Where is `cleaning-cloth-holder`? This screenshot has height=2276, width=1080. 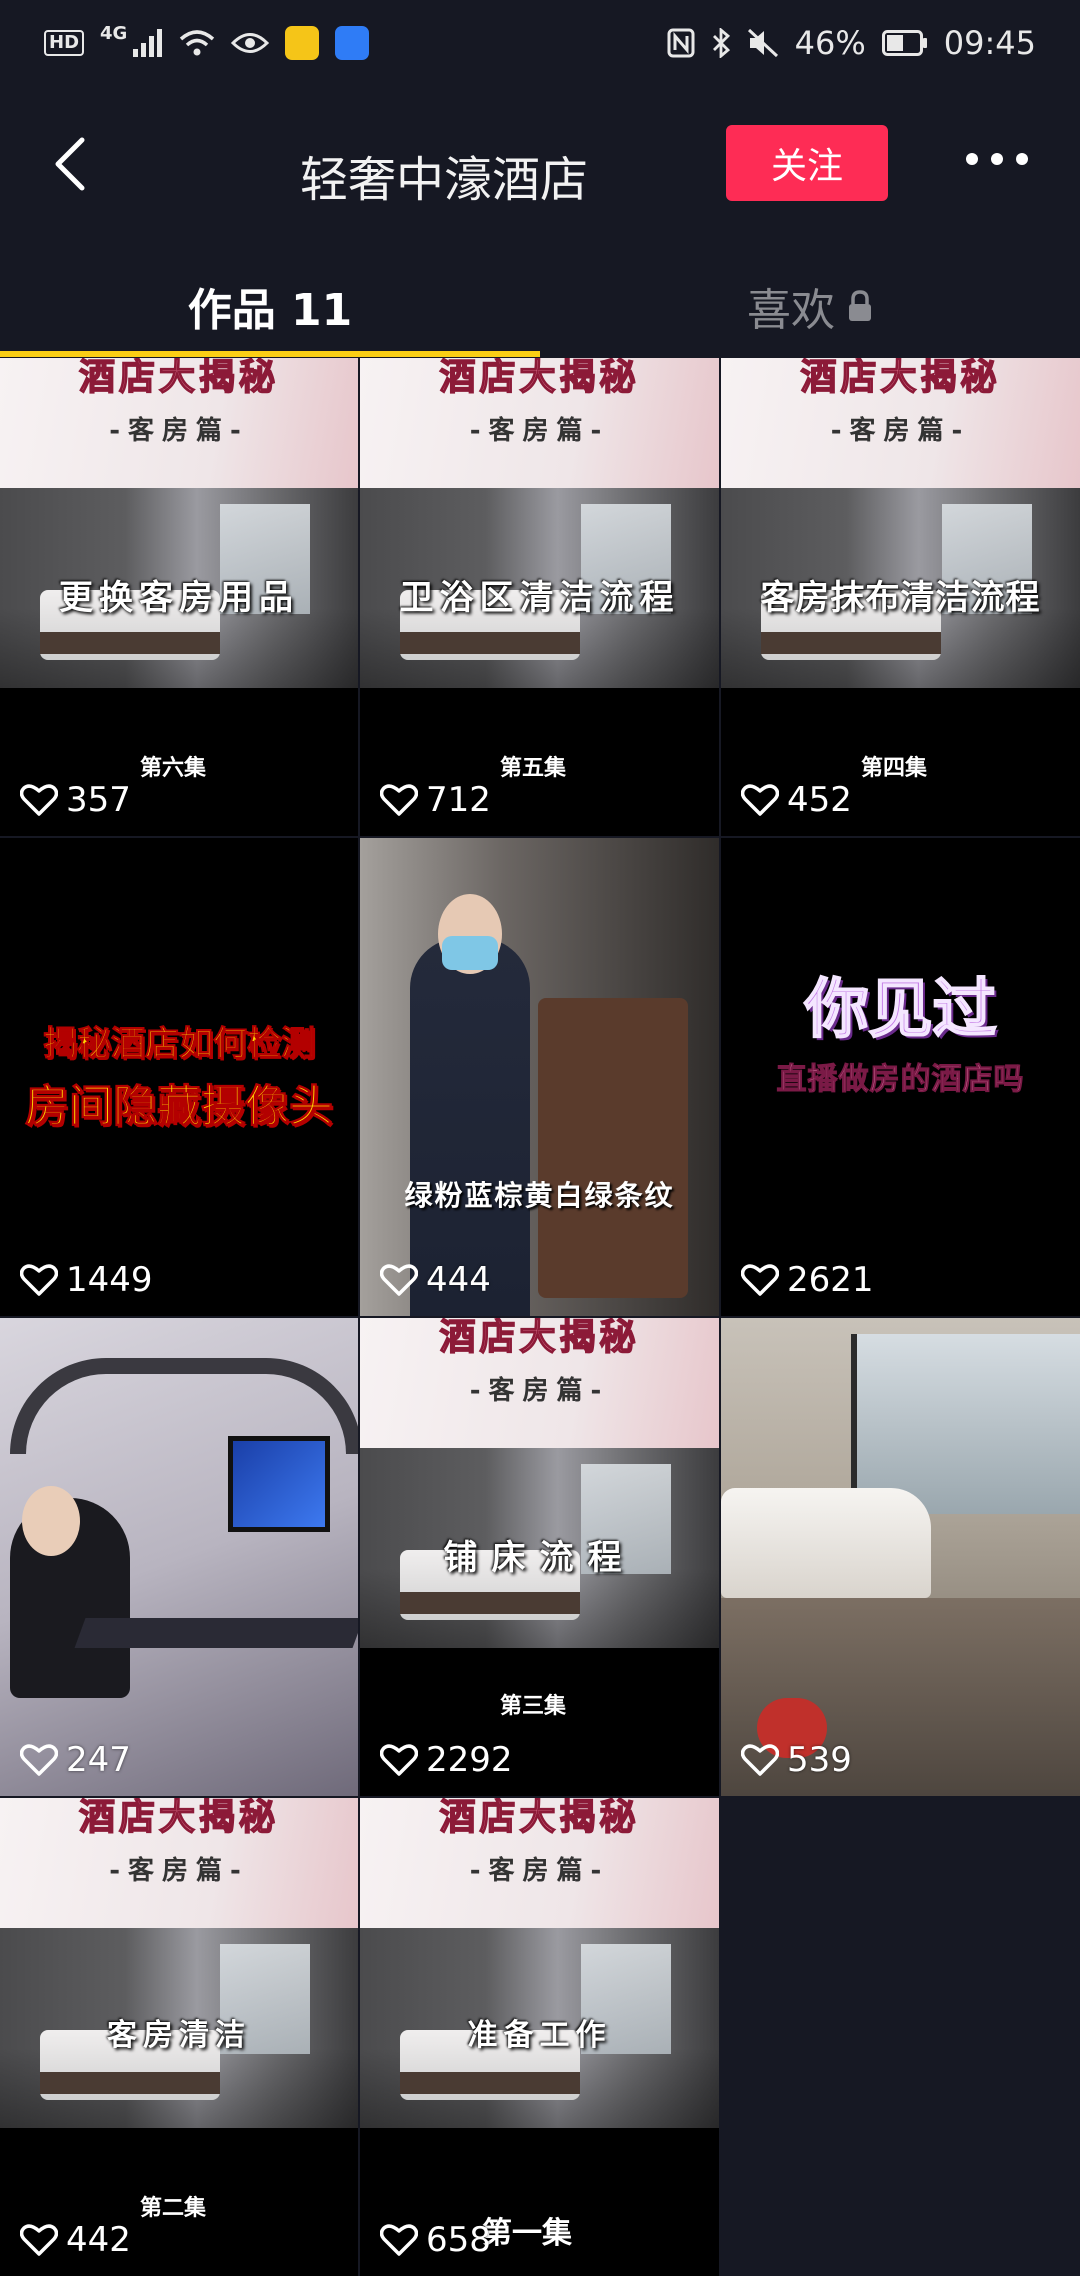
cleaning-cloth-holder is located at coordinates (613, 1148).